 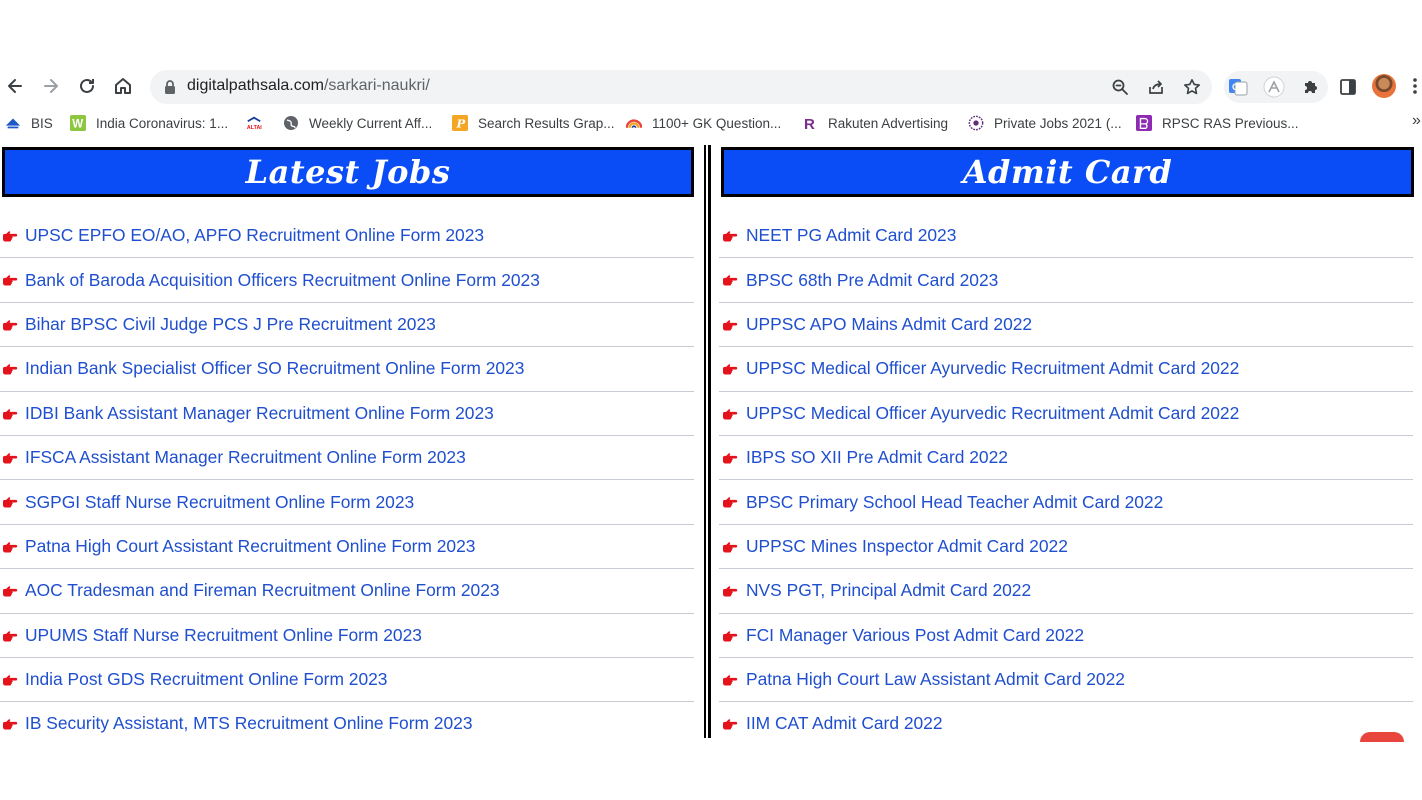 I want to click on menu-kebab-icon, so click(x=1415, y=86).